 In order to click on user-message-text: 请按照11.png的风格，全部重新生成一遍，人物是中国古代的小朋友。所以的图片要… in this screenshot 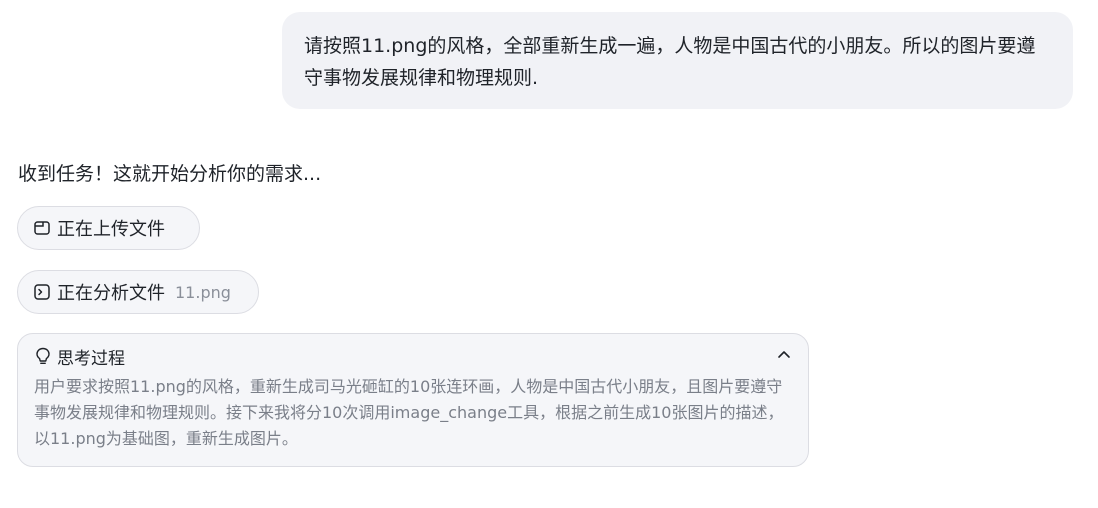, I will do `click(670, 62)`.